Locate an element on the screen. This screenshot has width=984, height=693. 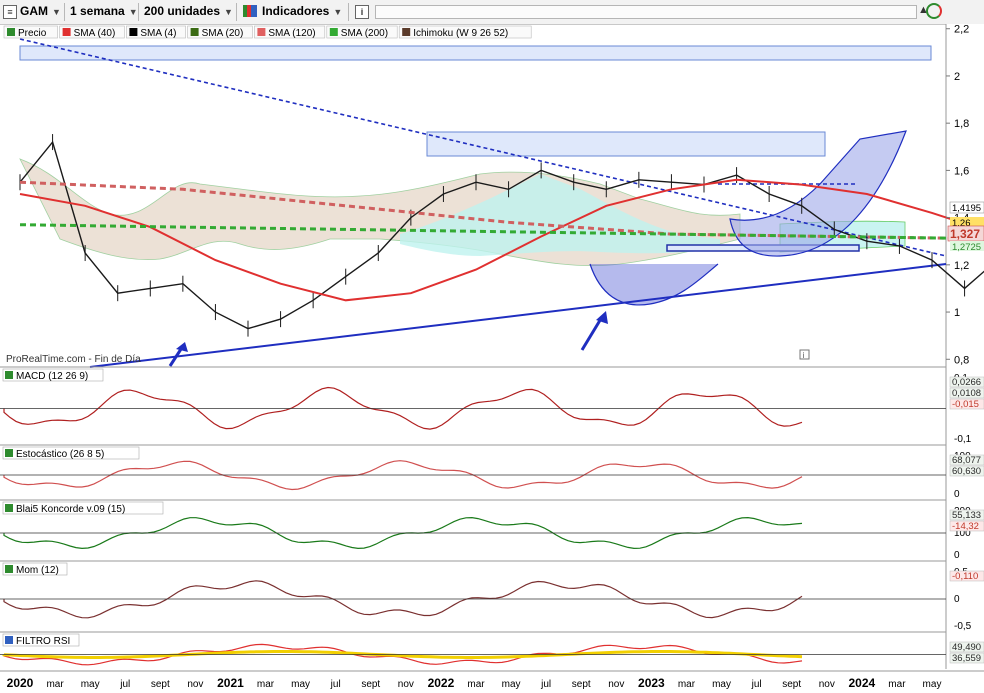
timeframe-selector: 1 semana ▼ is located at coordinates (104, 11).